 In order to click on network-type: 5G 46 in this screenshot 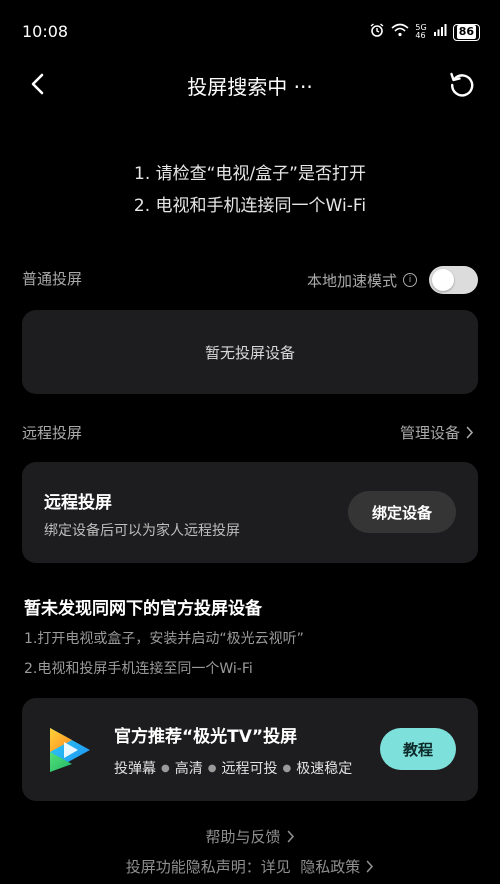, I will do `click(420, 32)`.